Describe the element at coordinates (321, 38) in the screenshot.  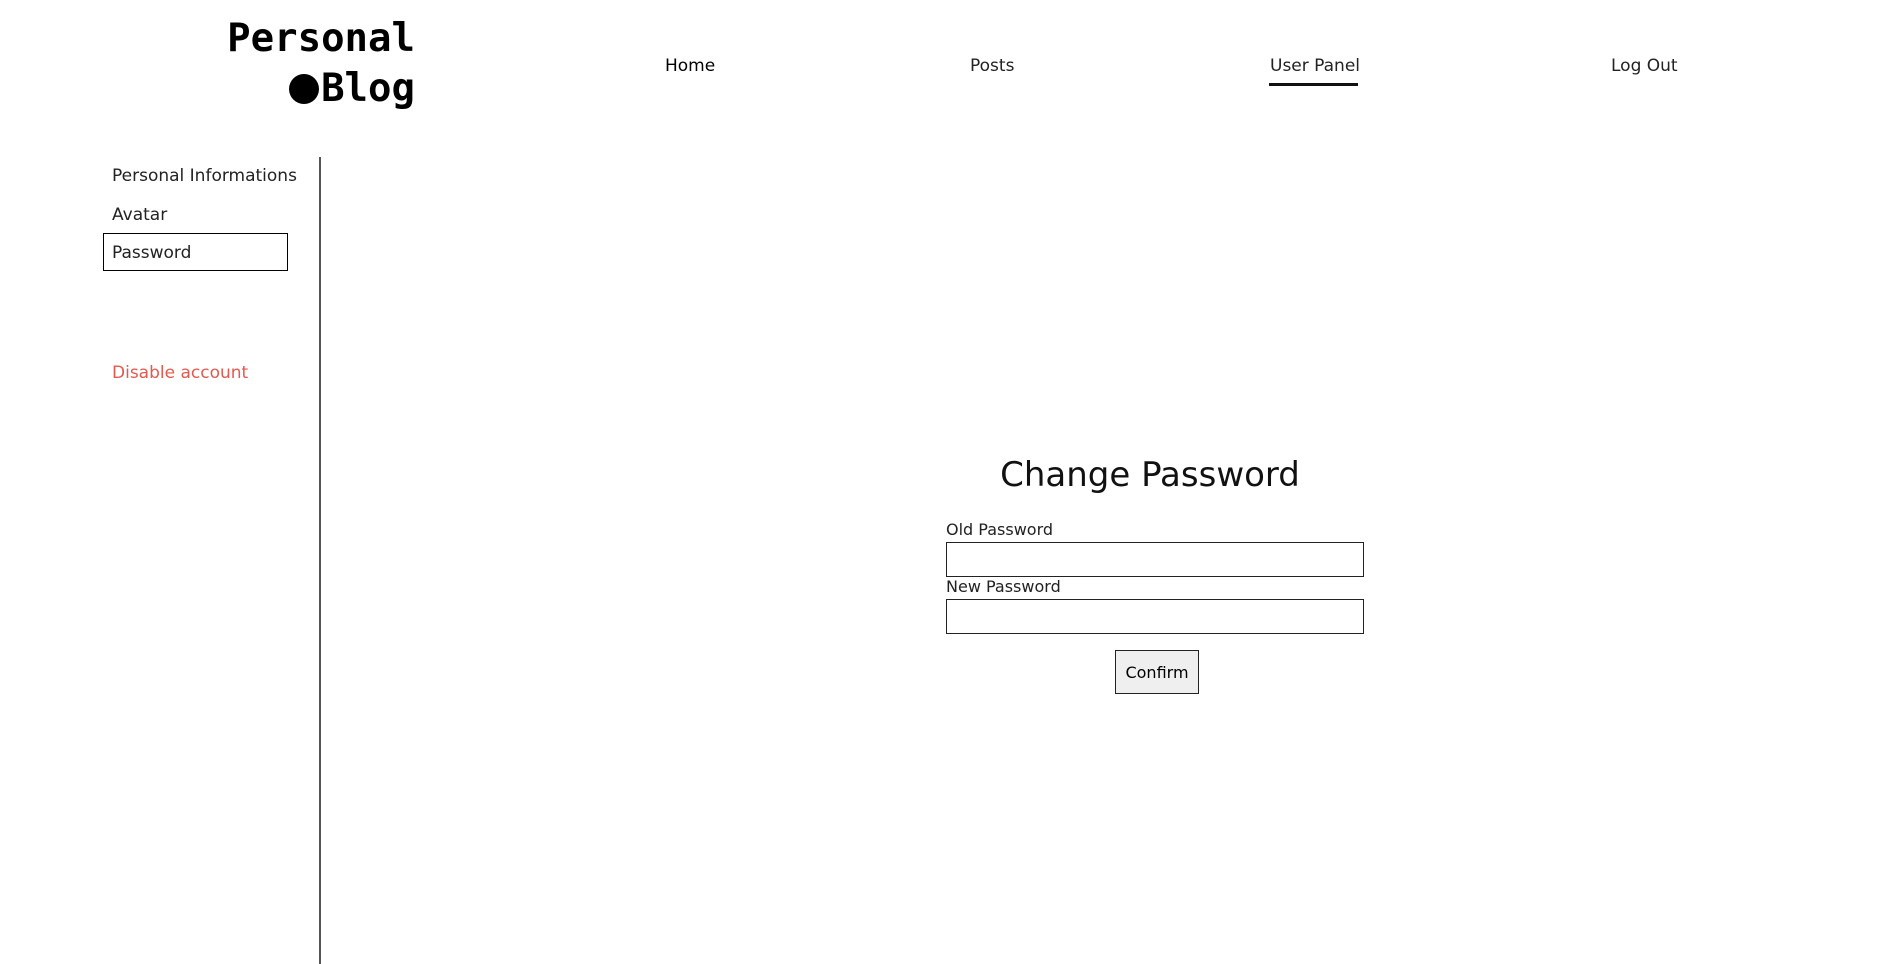
I see `logo-line-1: Personal` at that location.